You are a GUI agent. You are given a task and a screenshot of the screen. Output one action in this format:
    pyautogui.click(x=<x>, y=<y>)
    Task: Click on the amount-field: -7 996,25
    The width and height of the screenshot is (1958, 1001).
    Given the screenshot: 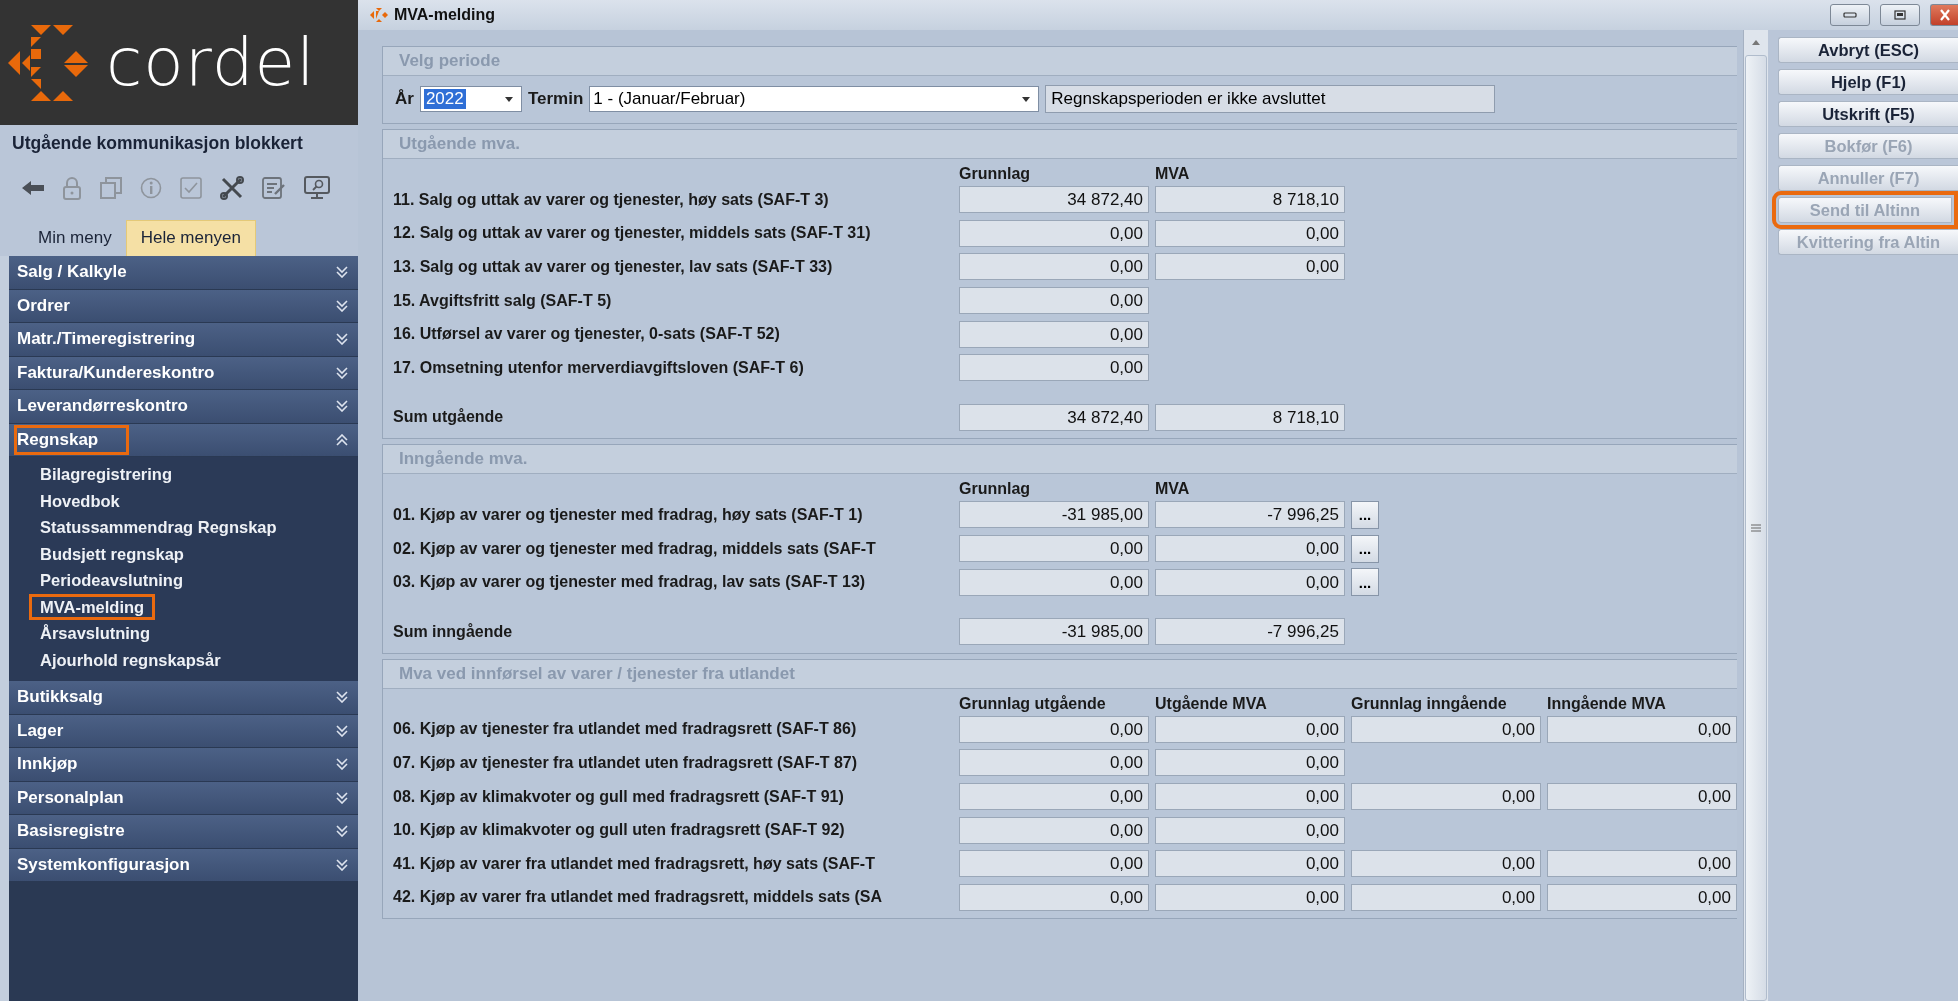 What is the action you would take?
    pyautogui.click(x=1250, y=515)
    